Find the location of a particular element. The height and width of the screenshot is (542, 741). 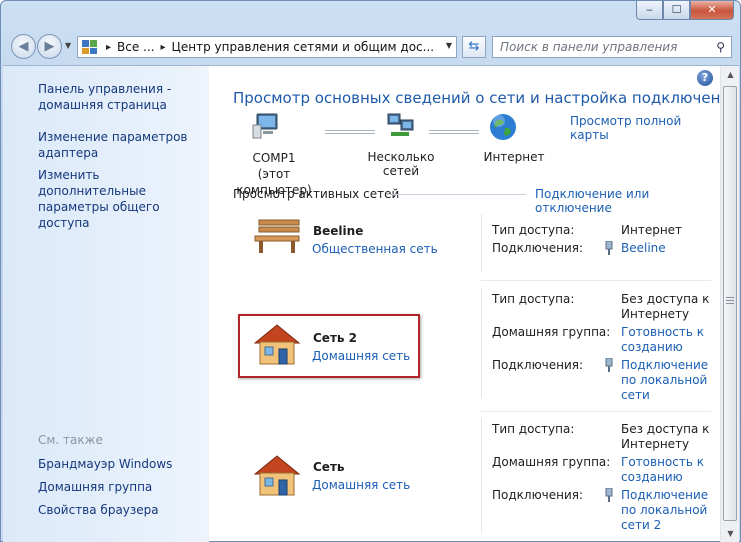

scroll-down-arrow-icon: ▼ is located at coordinates (730, 533).